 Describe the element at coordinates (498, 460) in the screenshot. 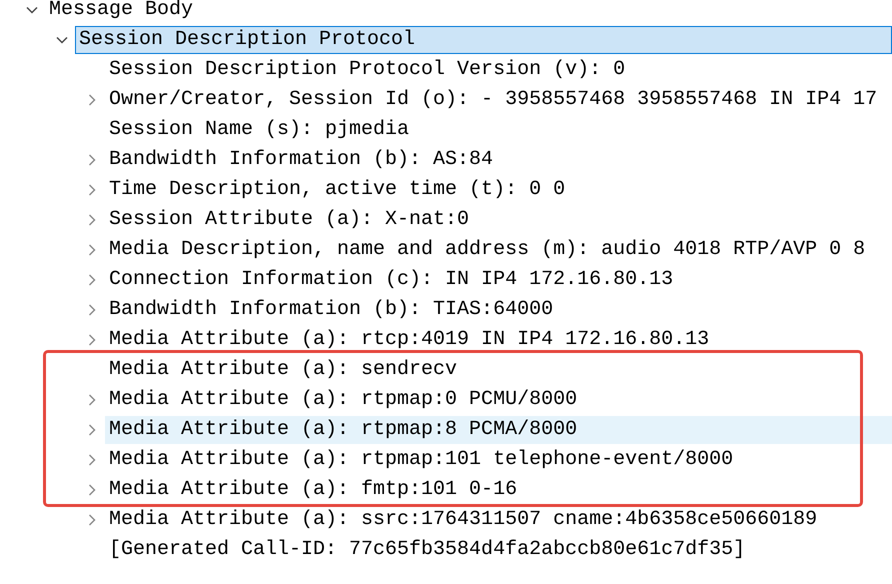

I see `tree-item: Media Attribute (a): rtpmap:101 telephone-event/8000` at that location.